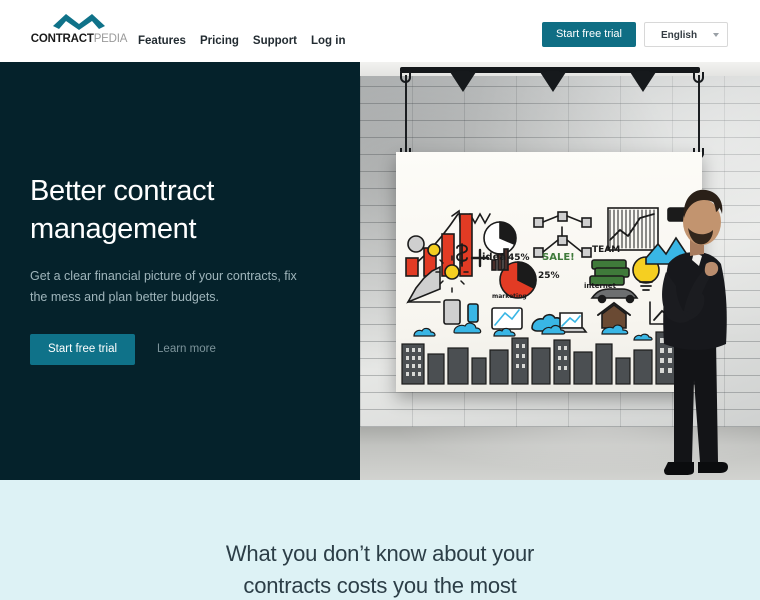 The width and height of the screenshot is (760, 600). What do you see at coordinates (219, 41) in the screenshot?
I see `nav-link-pricing: Pricing` at bounding box center [219, 41].